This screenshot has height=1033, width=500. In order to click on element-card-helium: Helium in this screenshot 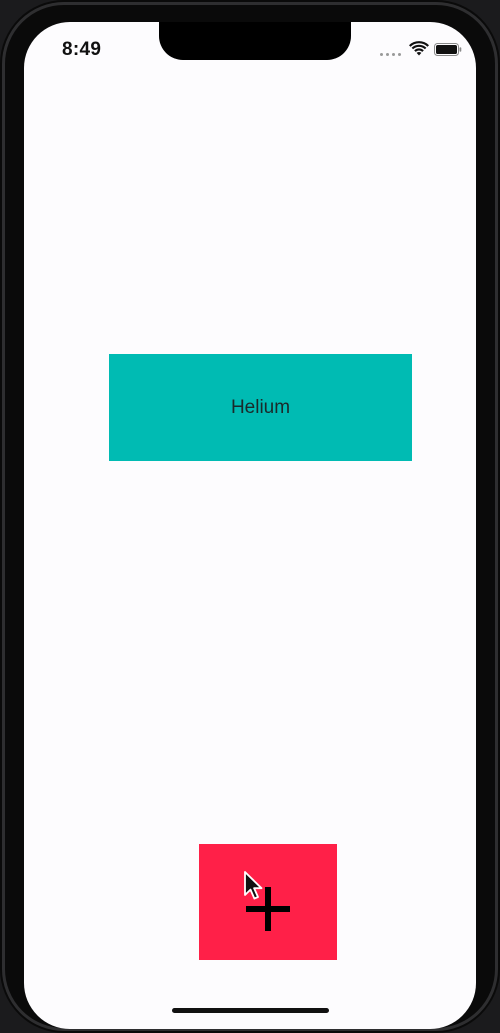, I will do `click(260, 407)`.